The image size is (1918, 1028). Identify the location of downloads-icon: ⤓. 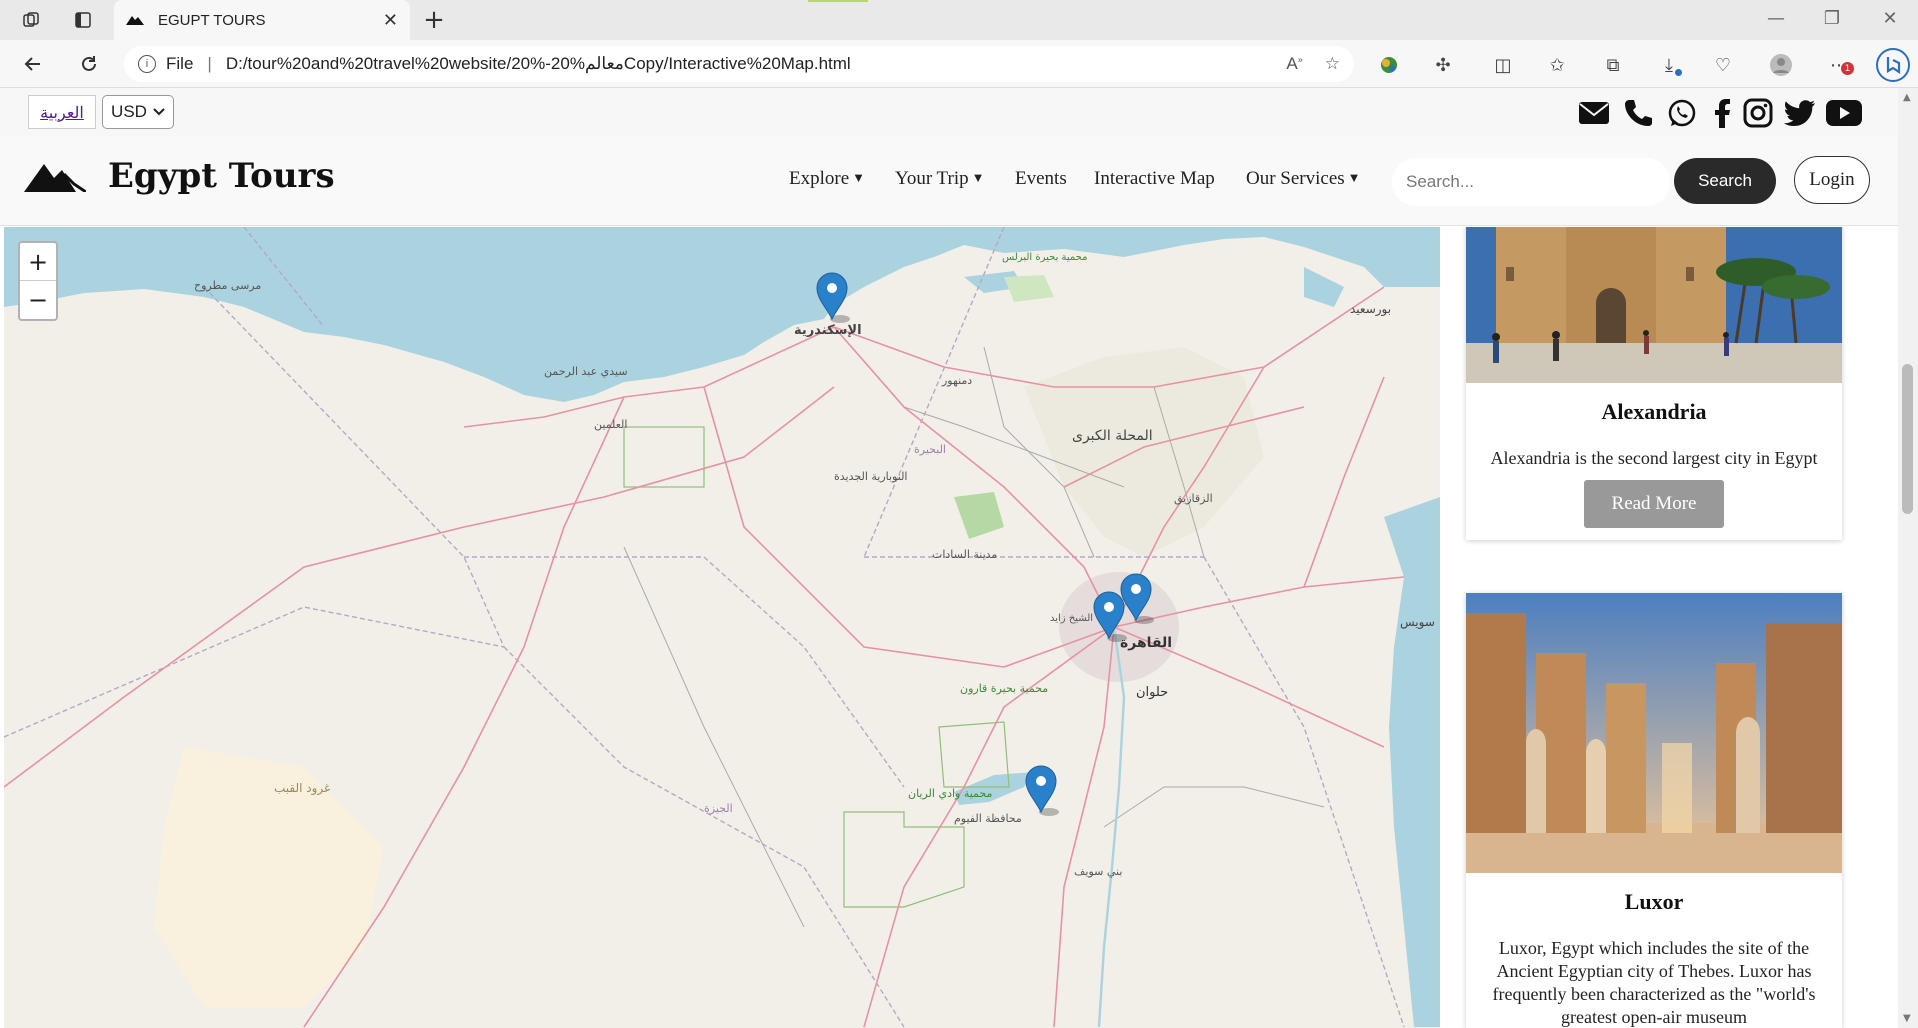
(1669, 65).